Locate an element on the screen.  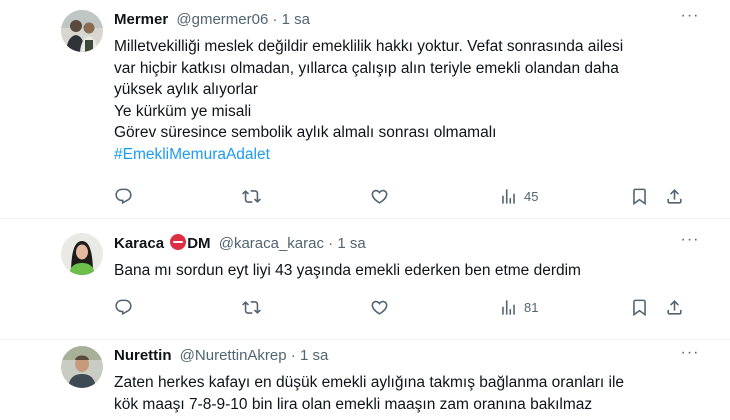
display-name: Karaca DM is located at coordinates (162, 243).